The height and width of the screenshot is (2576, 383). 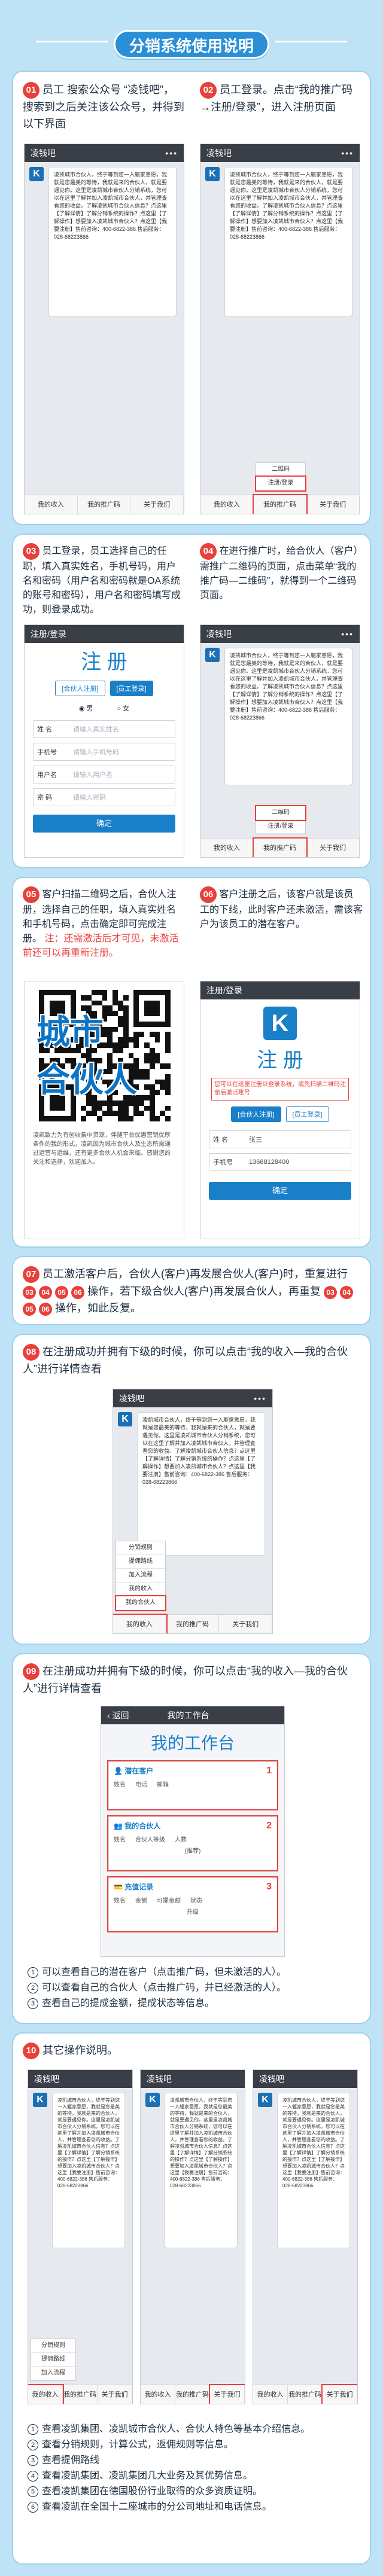 I want to click on back-button: ‹ 返回, so click(x=118, y=1716).